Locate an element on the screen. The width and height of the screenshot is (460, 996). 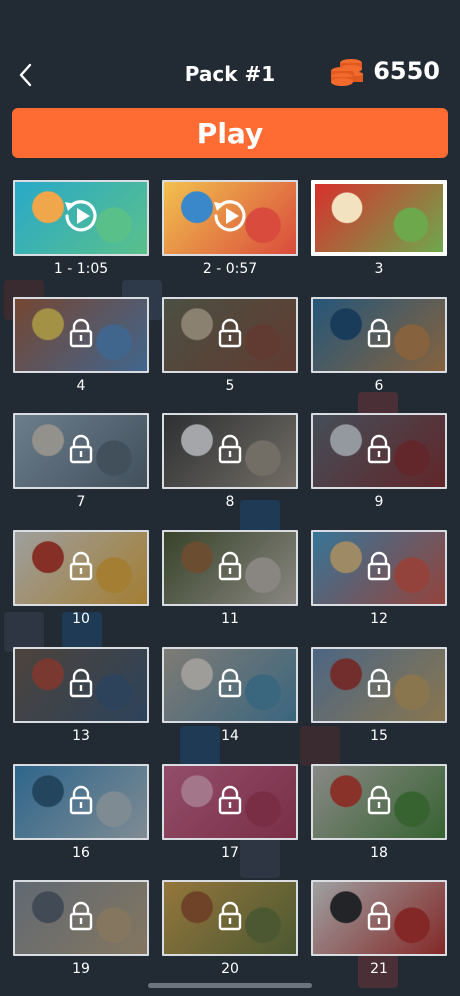
level-tile-5: 5 is located at coordinates (230, 347).